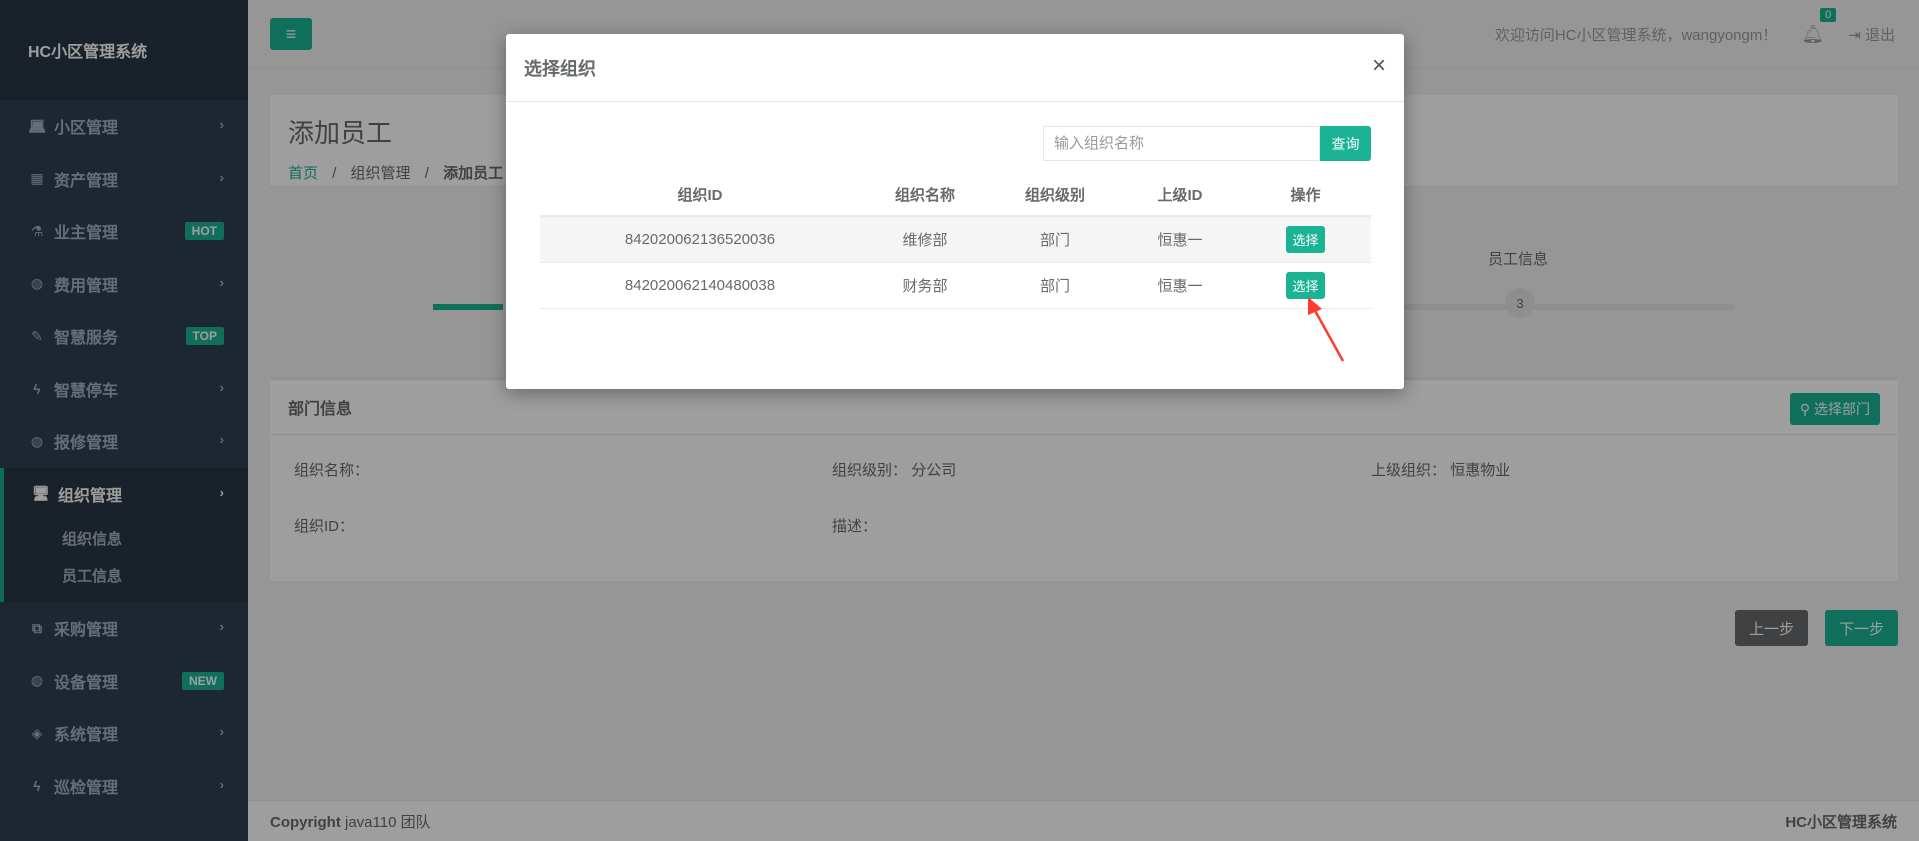 Image resolution: width=1919 pixels, height=841 pixels. What do you see at coordinates (1379, 66) in the screenshot?
I see `close-icon: ×` at bounding box center [1379, 66].